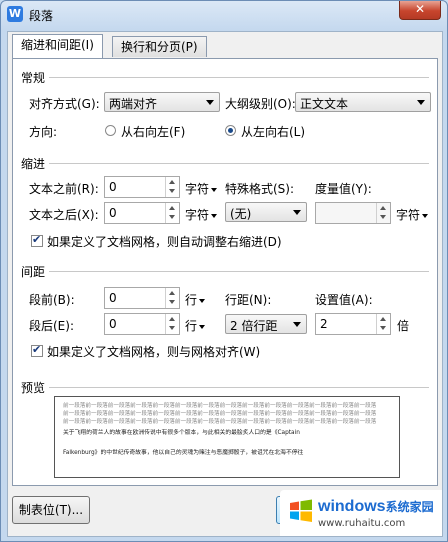 This screenshot has height=542, width=448. Describe the element at coordinates (142, 213) in the screenshot. I see `indent-after-stepper: 0` at that location.